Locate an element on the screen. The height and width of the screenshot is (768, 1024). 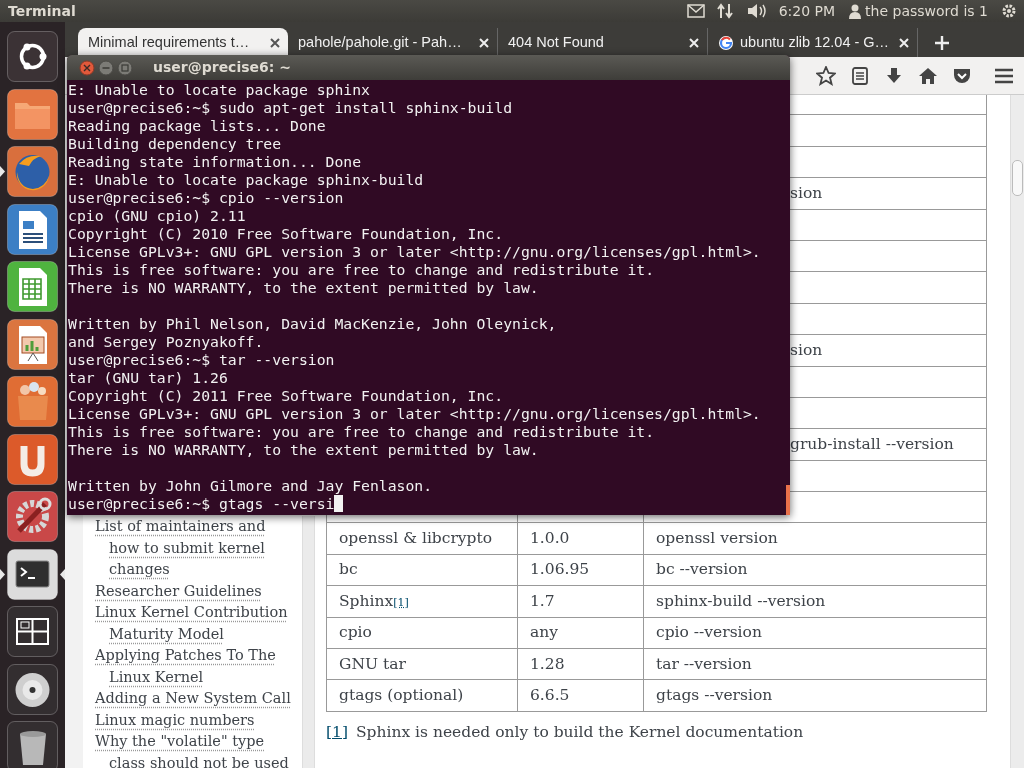
table-cell: 1.0.0 is located at coordinates (550, 538).